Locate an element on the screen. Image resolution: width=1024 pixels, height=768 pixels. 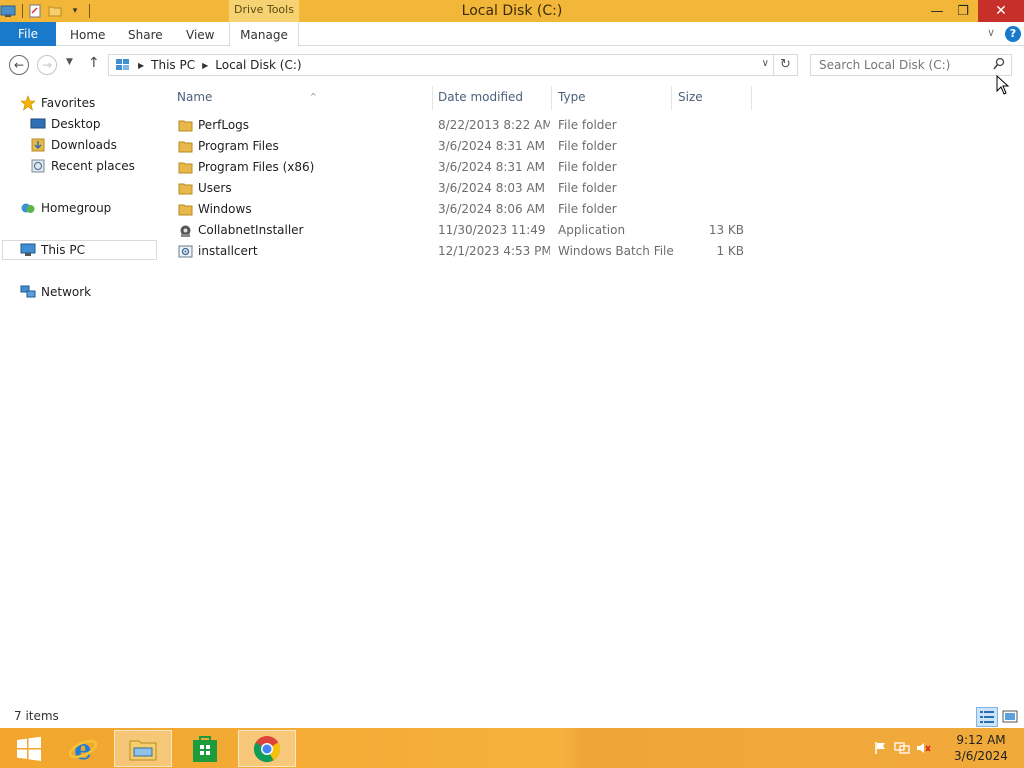
tab-home: Home is located at coordinates (87, 34).